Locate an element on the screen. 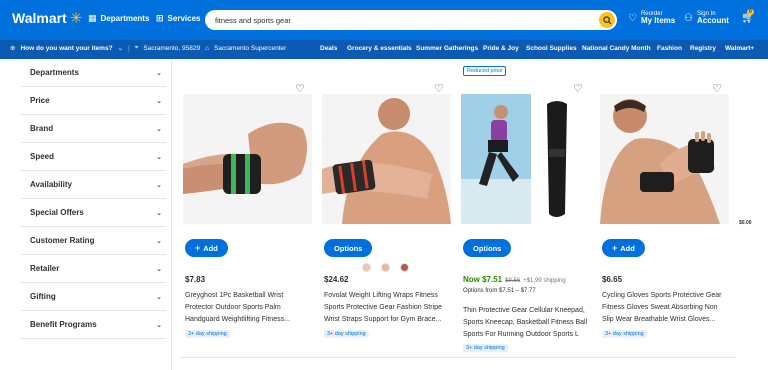 The image size is (768, 370). facet-label: Brand is located at coordinates (42, 128).